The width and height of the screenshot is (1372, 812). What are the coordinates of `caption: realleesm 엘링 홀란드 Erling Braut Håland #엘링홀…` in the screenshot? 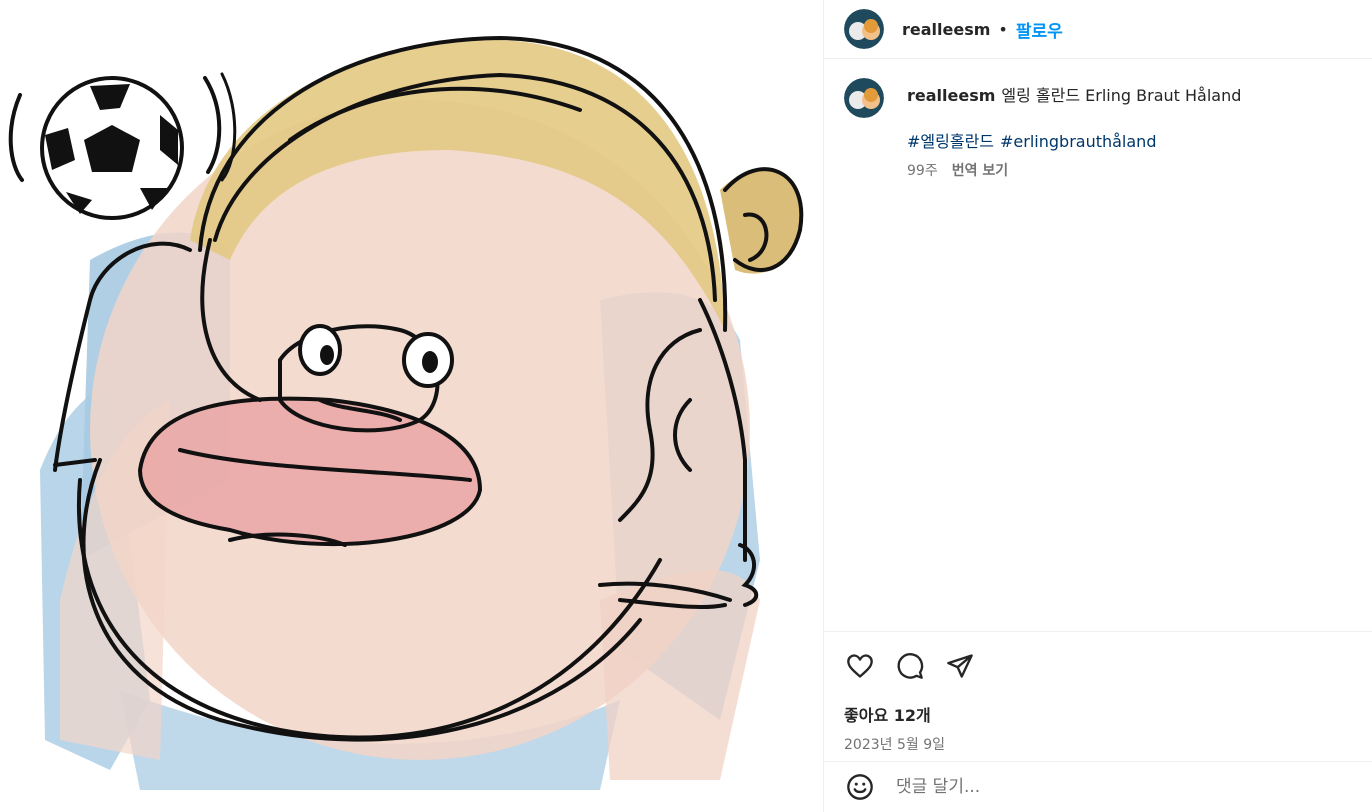 It's located at (1099, 129).